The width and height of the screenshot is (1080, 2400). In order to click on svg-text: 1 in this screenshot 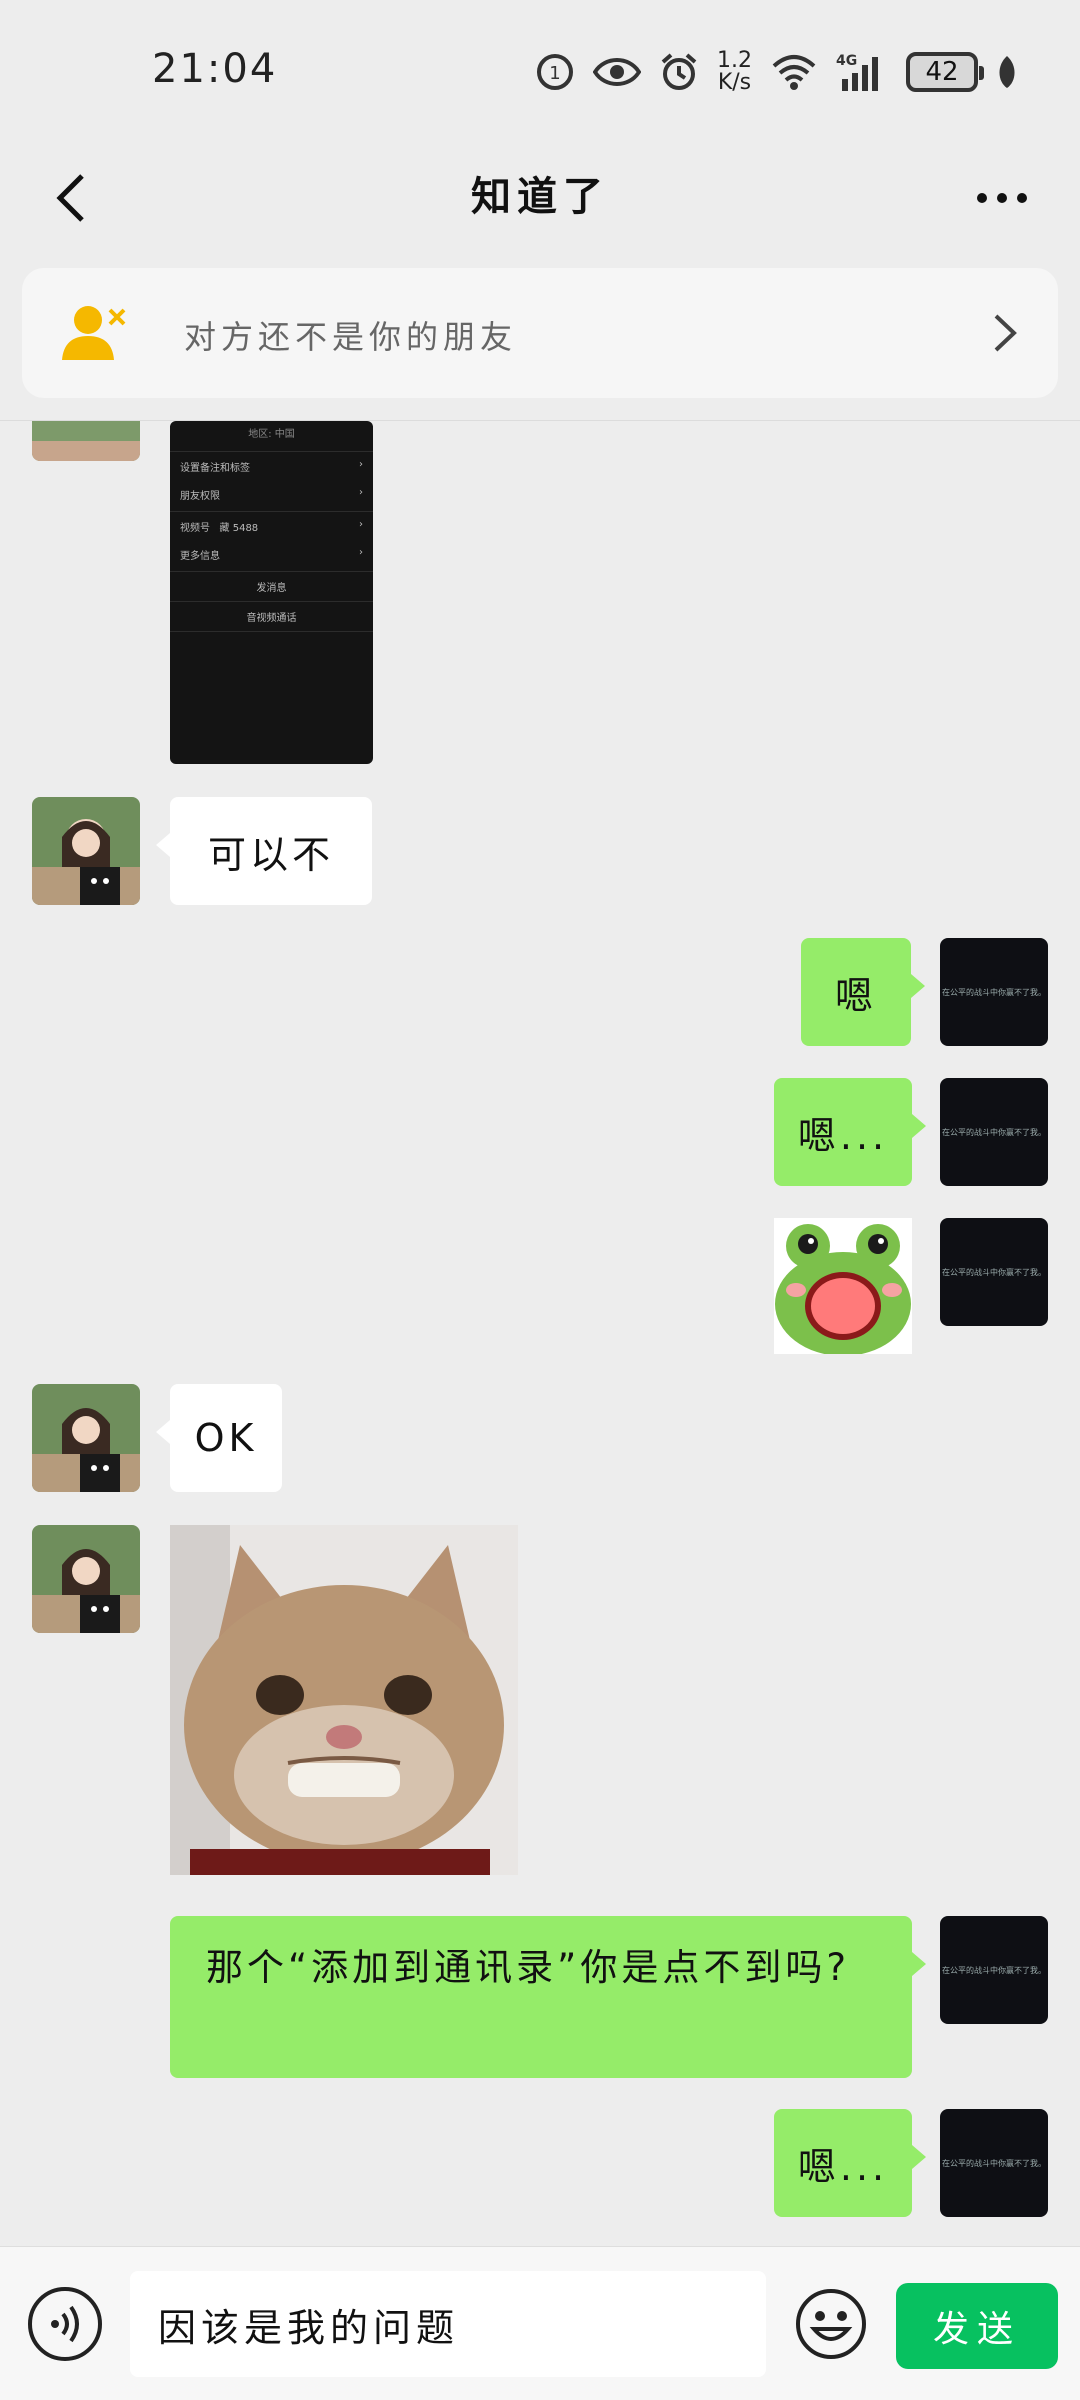, I will do `click(554, 73)`.